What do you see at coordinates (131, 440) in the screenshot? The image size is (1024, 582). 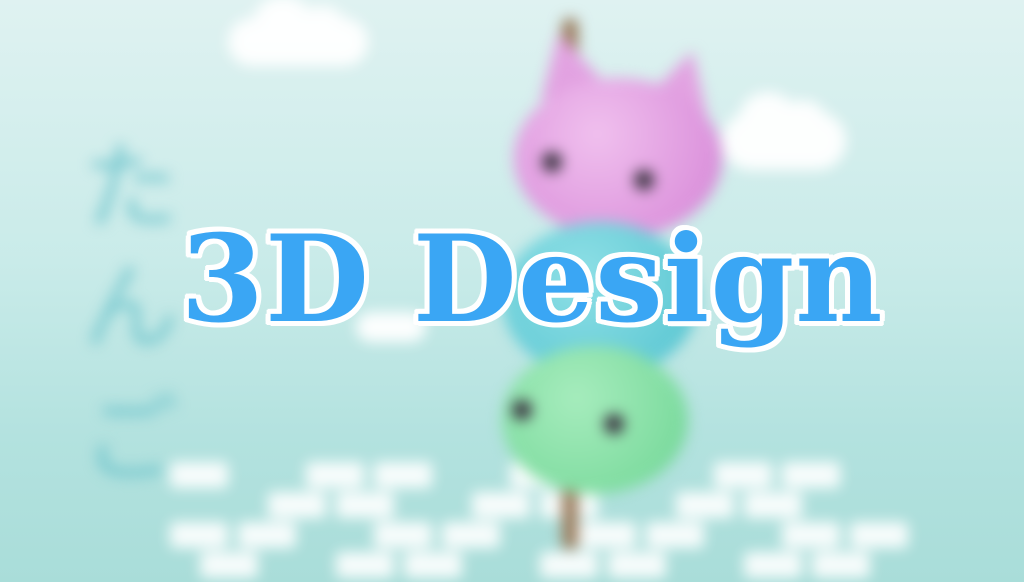 I see `vertical-kana-3: ご` at bounding box center [131, 440].